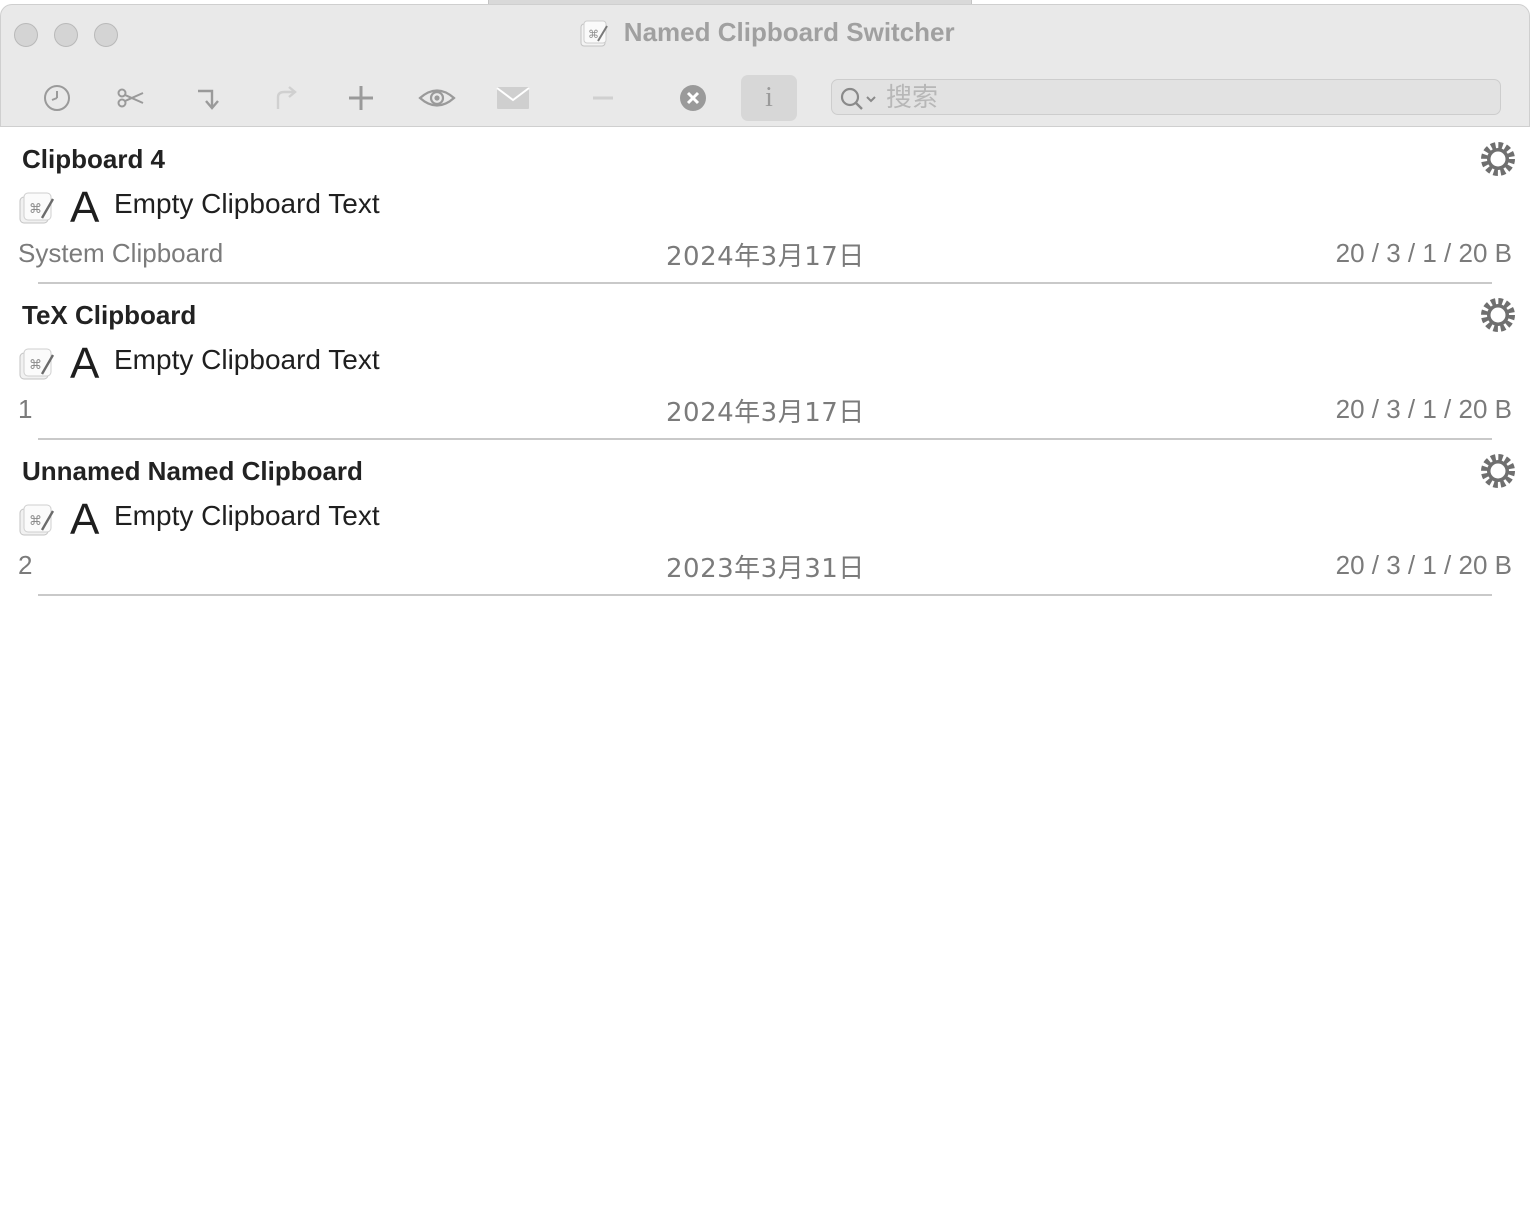 The width and height of the screenshot is (1532, 1222). Describe the element at coordinates (1186, 98) in the screenshot. I see `search-input` at that location.